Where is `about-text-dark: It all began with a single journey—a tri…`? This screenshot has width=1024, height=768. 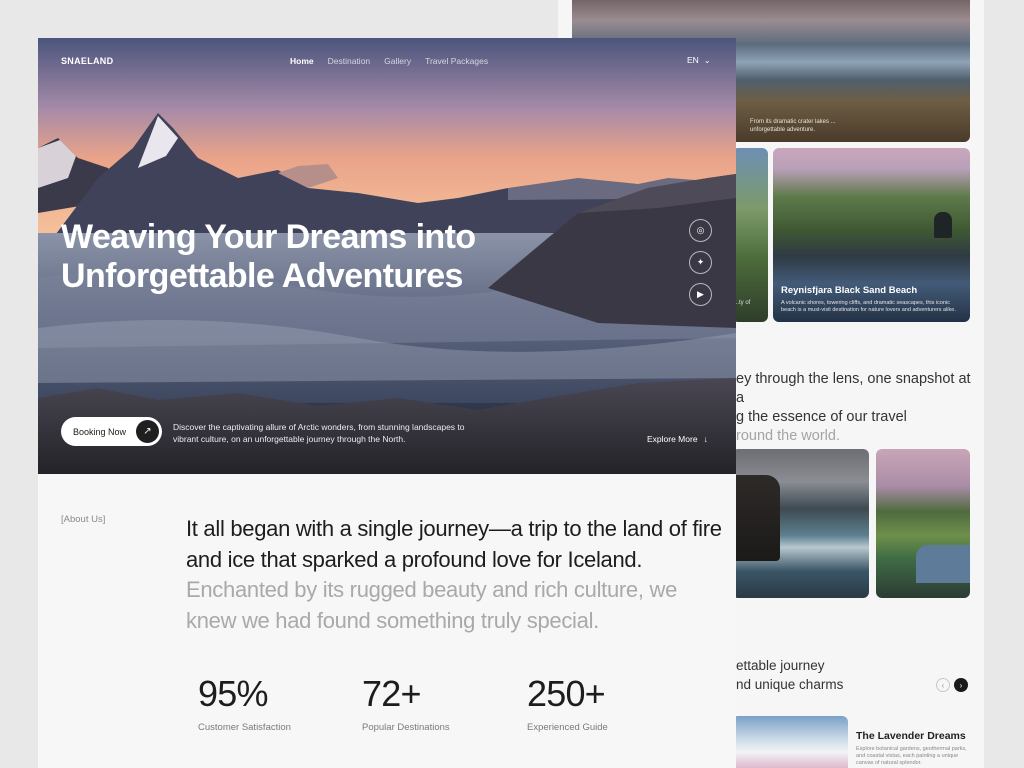 about-text-dark: It all began with a single journey—a tri… is located at coordinates (454, 544).